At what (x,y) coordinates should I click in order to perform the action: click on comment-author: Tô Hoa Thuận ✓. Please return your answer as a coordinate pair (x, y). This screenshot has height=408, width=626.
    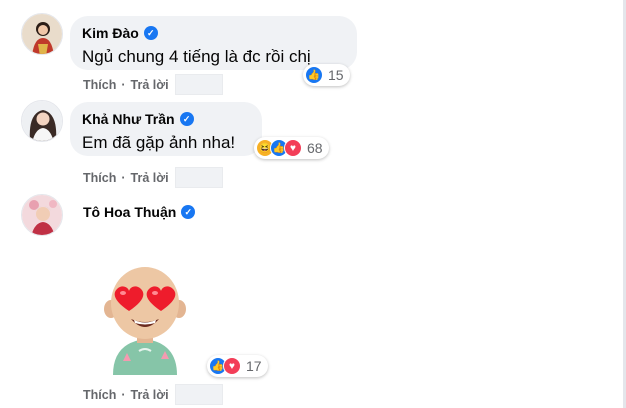
    Looking at the image, I should click on (139, 212).